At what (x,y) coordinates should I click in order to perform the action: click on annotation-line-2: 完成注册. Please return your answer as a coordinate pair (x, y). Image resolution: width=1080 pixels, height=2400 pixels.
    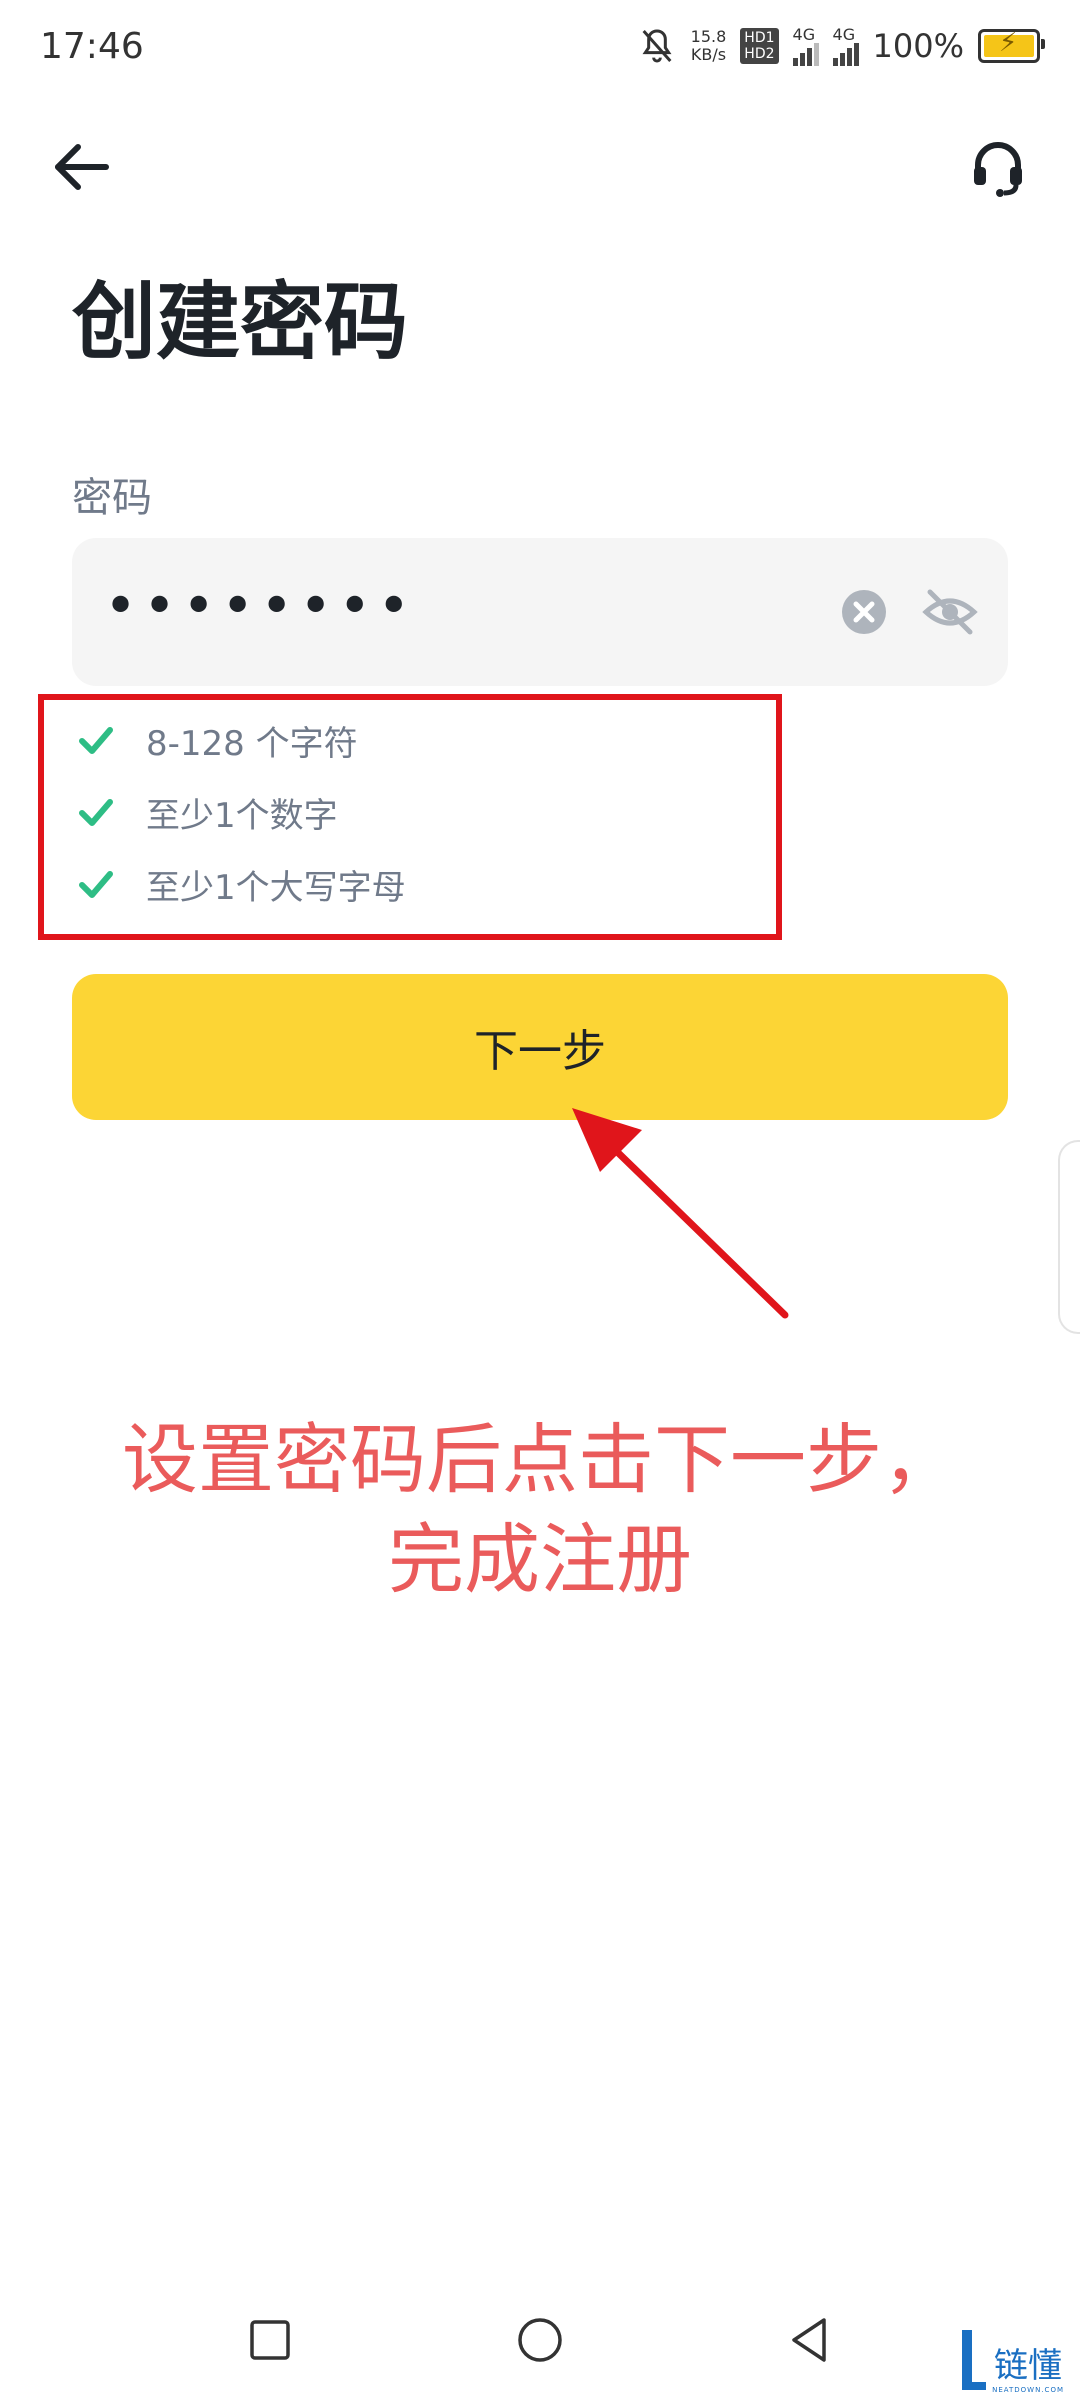
    Looking at the image, I should click on (540, 1559).